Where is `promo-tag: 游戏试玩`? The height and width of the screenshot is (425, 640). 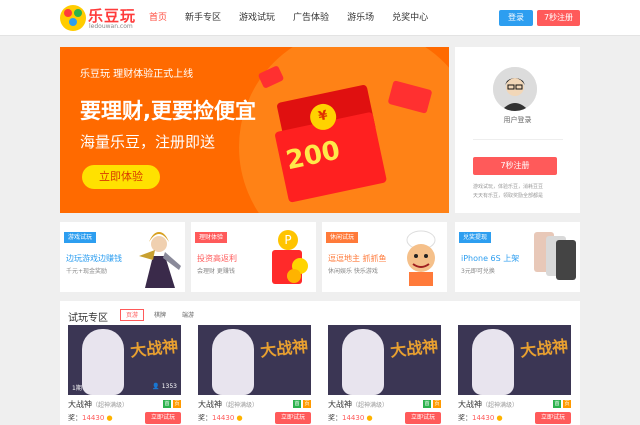
promo-tag: 游戏试玩 is located at coordinates (80, 237).